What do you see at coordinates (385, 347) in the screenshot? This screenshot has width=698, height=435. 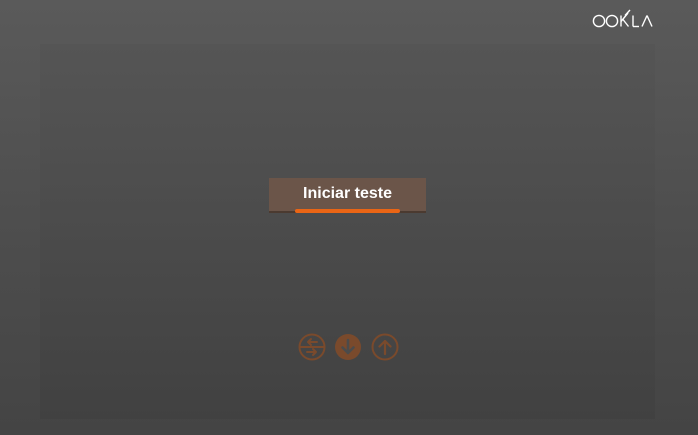 I see `upload-icon` at bounding box center [385, 347].